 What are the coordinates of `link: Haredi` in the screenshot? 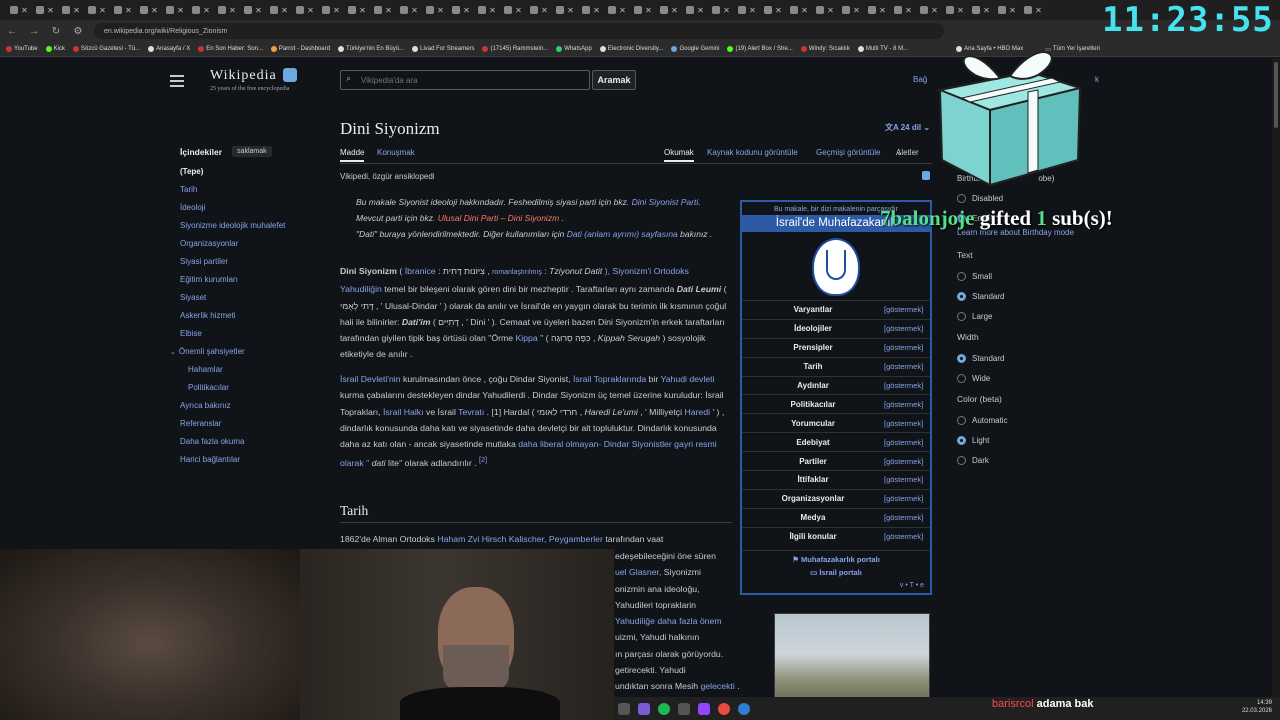 It's located at (697, 412).